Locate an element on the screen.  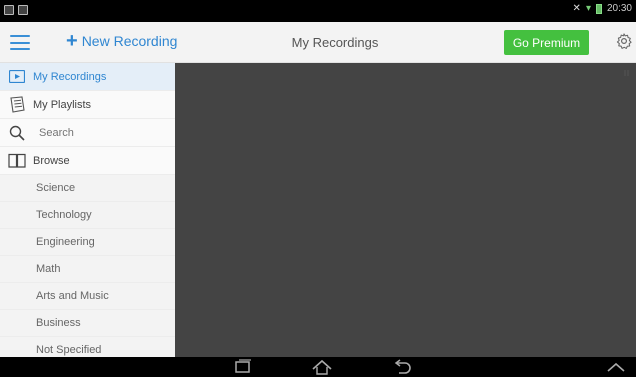
book-icon is located at coordinates (17, 161).